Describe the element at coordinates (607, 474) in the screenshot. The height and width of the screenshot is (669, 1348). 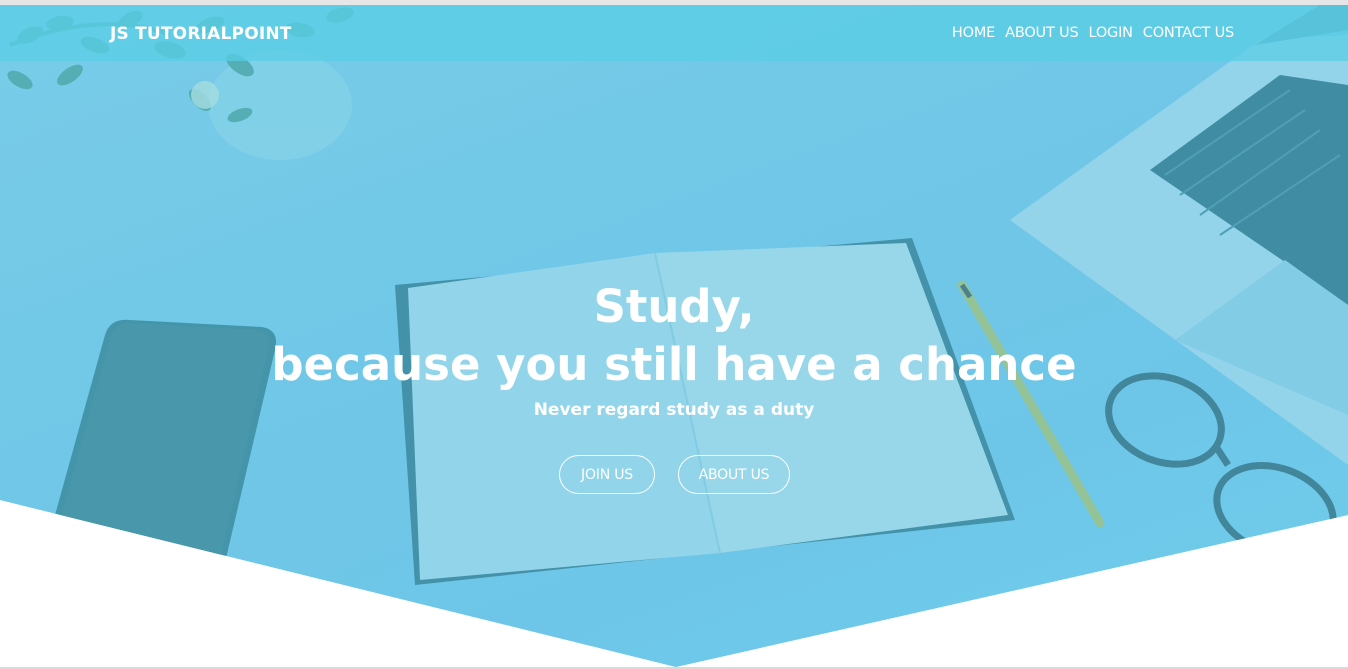
I see `join-us-button: JOIN US` at that location.